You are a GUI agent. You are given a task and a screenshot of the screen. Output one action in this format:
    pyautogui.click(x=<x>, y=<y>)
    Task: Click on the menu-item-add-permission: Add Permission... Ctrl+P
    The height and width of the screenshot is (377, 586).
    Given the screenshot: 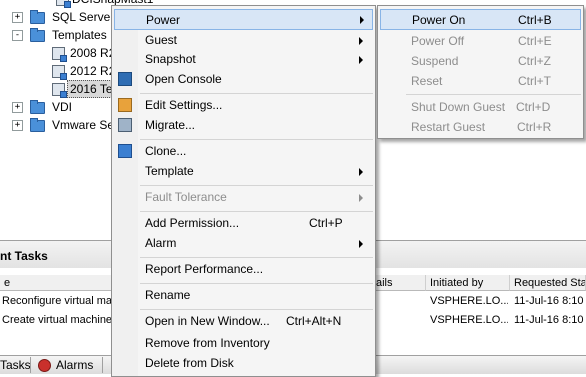 What is the action you would take?
    pyautogui.click(x=243, y=223)
    